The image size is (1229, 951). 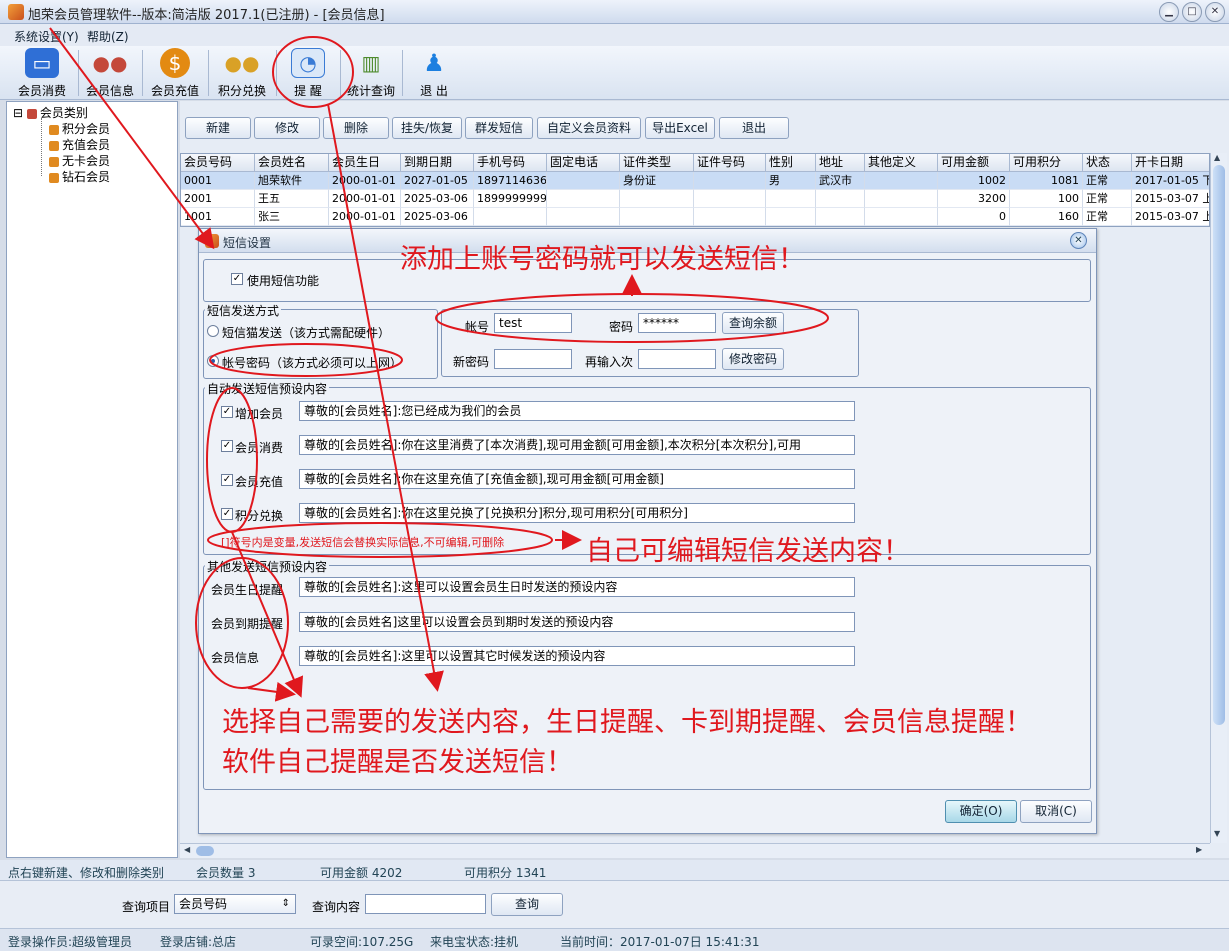 What do you see at coordinates (175, 73) in the screenshot?
I see `toolbar-recharge-button: $ 会员充值` at bounding box center [175, 73].